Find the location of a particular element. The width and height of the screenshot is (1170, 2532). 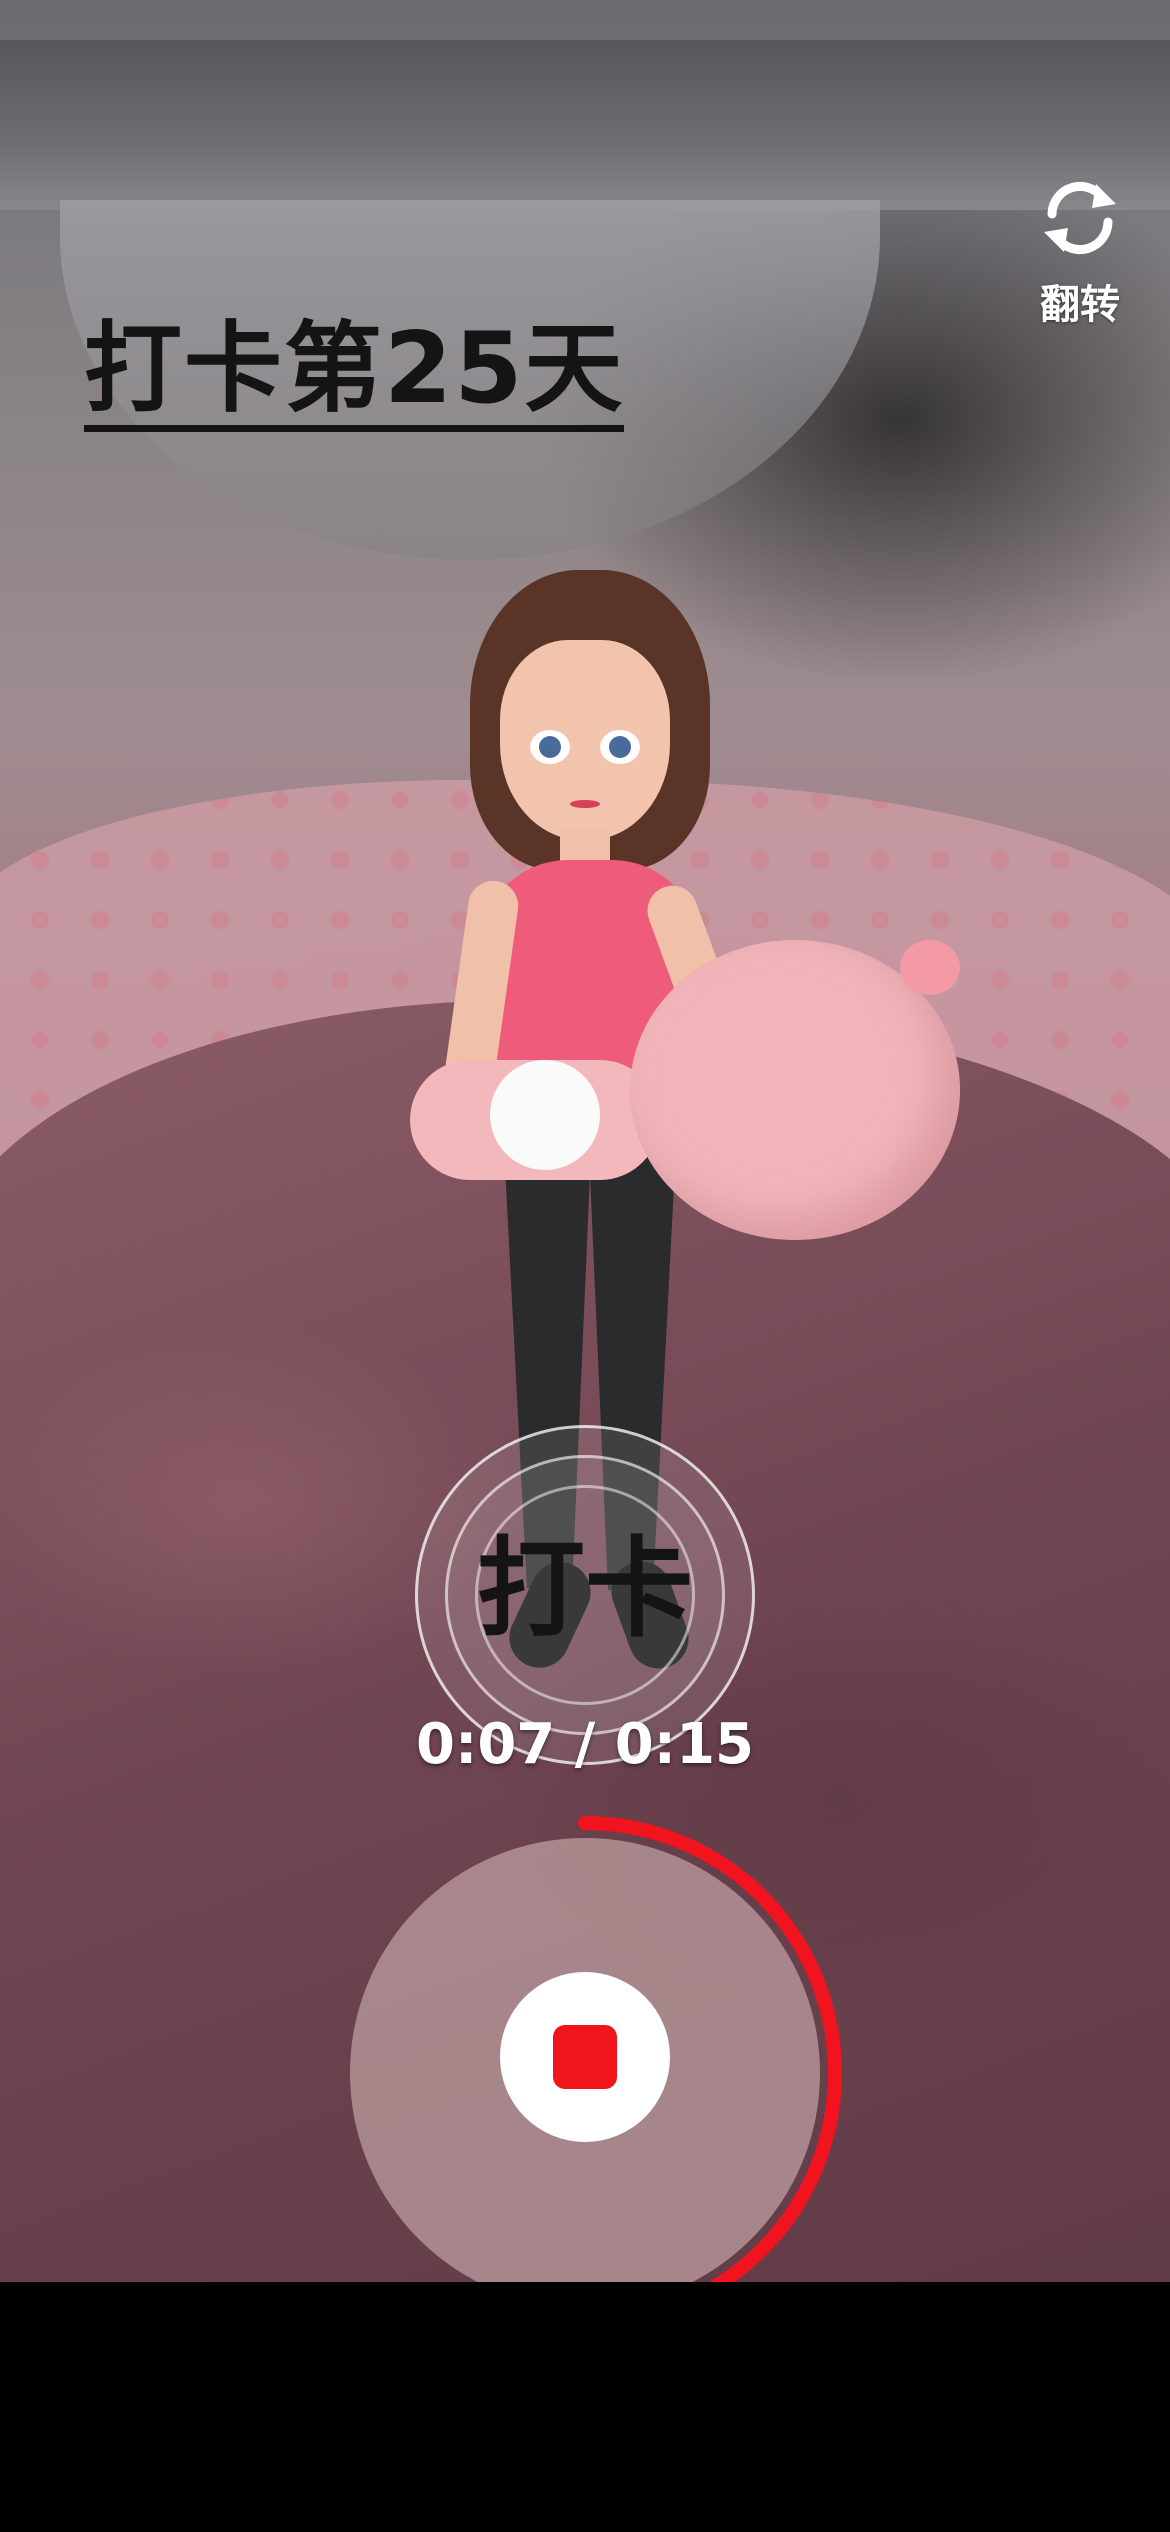

stop-icon is located at coordinates (585, 2057).